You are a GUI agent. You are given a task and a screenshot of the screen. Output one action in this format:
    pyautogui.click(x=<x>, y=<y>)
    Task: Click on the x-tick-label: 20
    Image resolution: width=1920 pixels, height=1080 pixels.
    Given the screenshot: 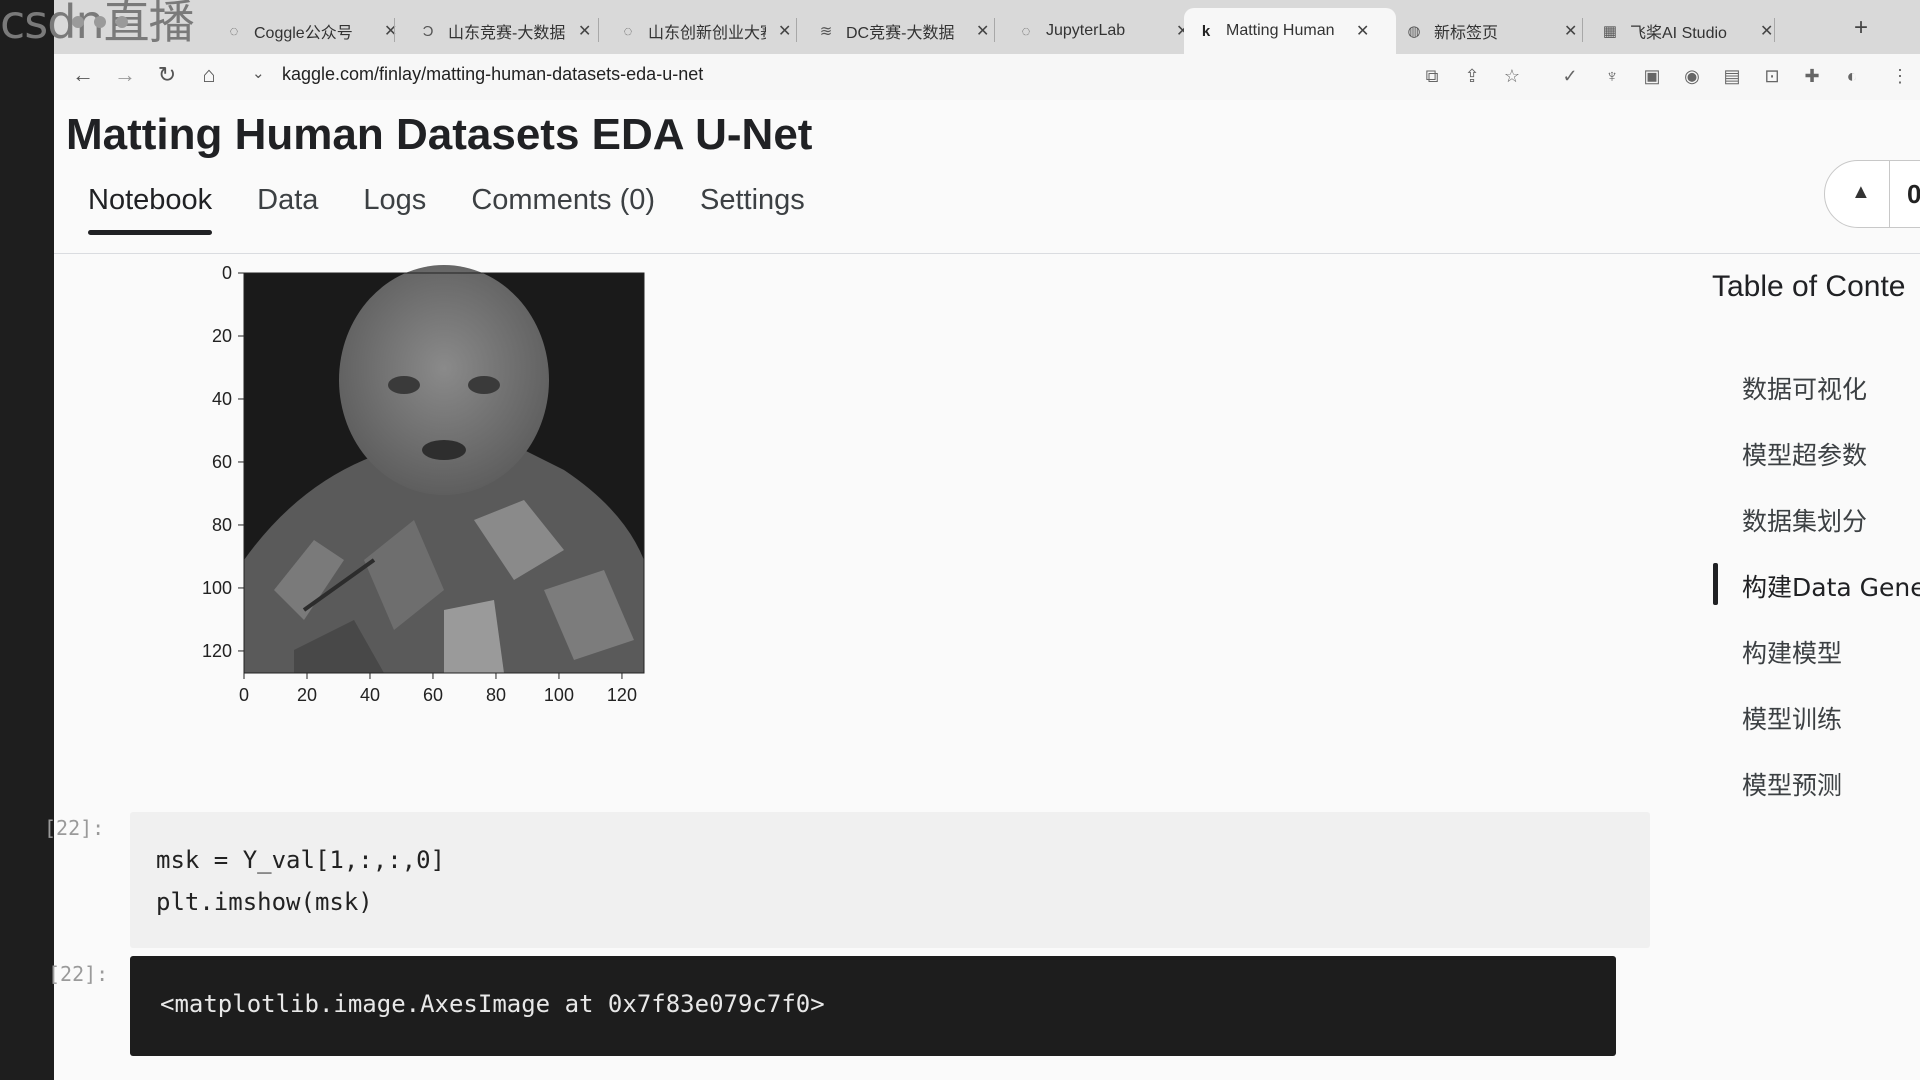 What is the action you would take?
    pyautogui.click(x=307, y=695)
    